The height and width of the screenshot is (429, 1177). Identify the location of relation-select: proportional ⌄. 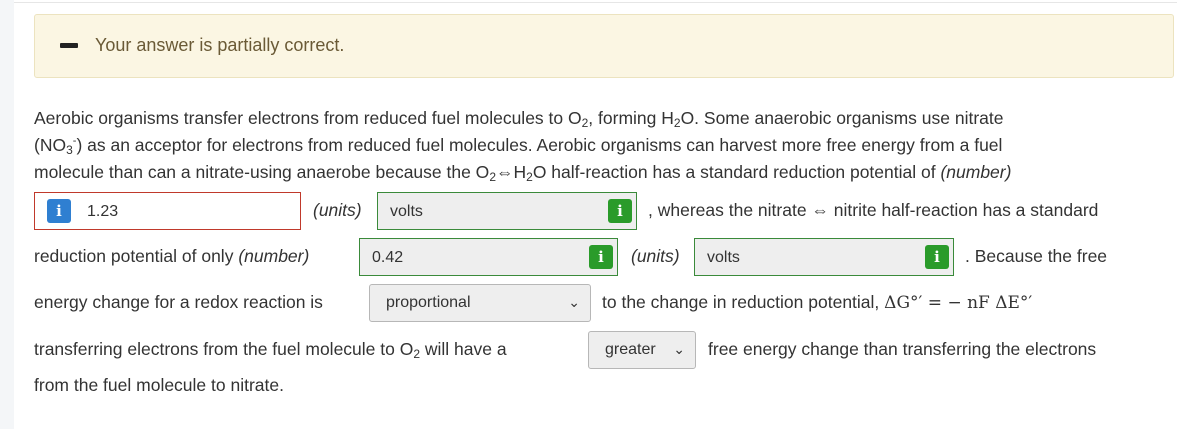
(480, 303).